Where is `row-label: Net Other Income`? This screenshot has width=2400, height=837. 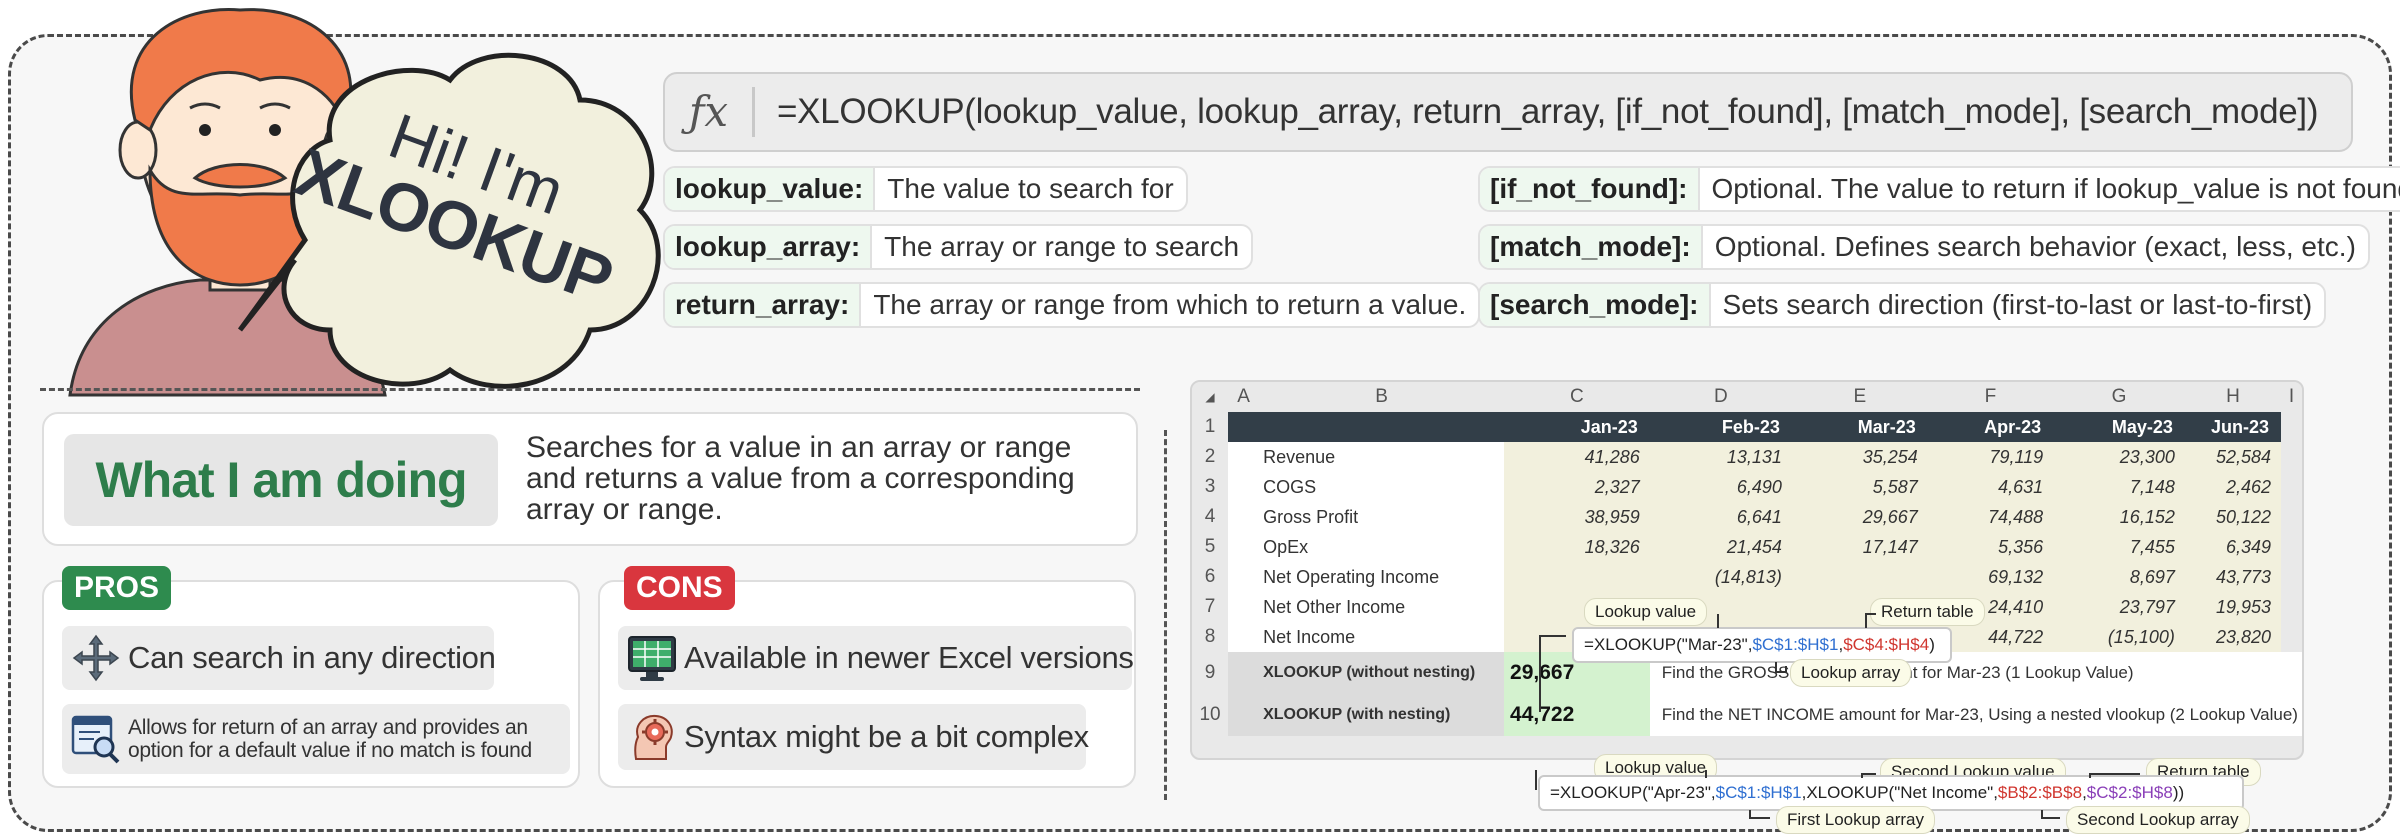 row-label: Net Other Income is located at coordinates (1382, 607).